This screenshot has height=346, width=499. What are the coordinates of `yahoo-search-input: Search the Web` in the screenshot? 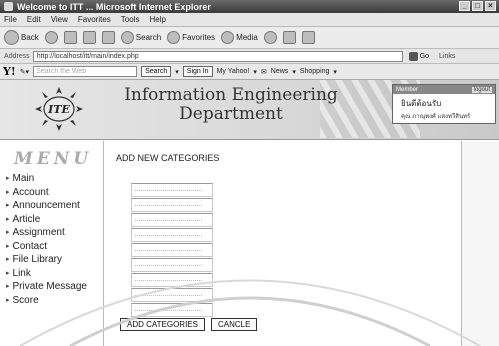 It's located at (85, 71).